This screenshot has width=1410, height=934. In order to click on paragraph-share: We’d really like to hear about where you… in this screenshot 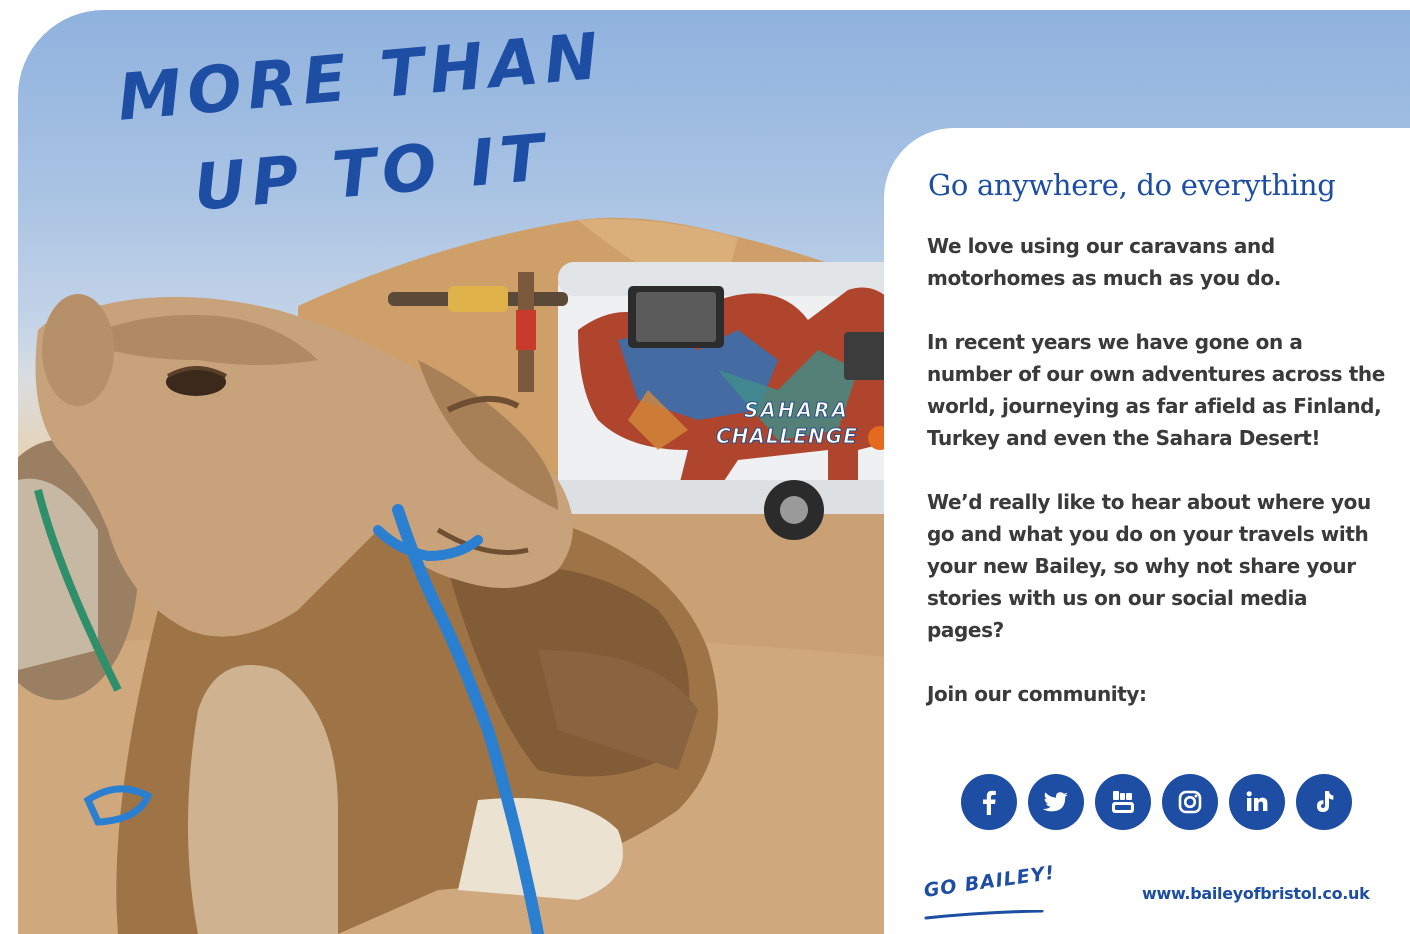, I will do `click(1149, 566)`.